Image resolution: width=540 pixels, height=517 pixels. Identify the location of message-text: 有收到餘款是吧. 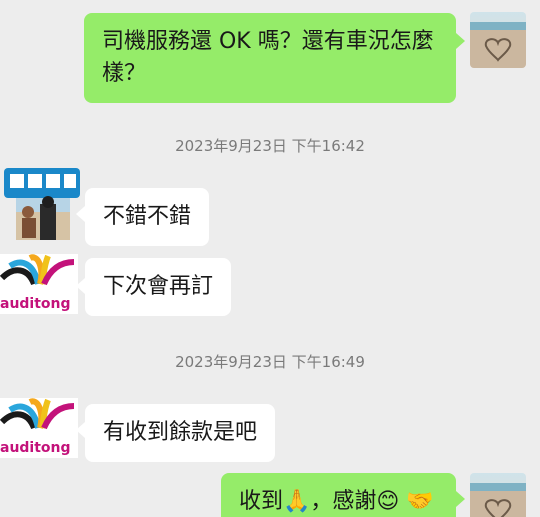
(180, 432).